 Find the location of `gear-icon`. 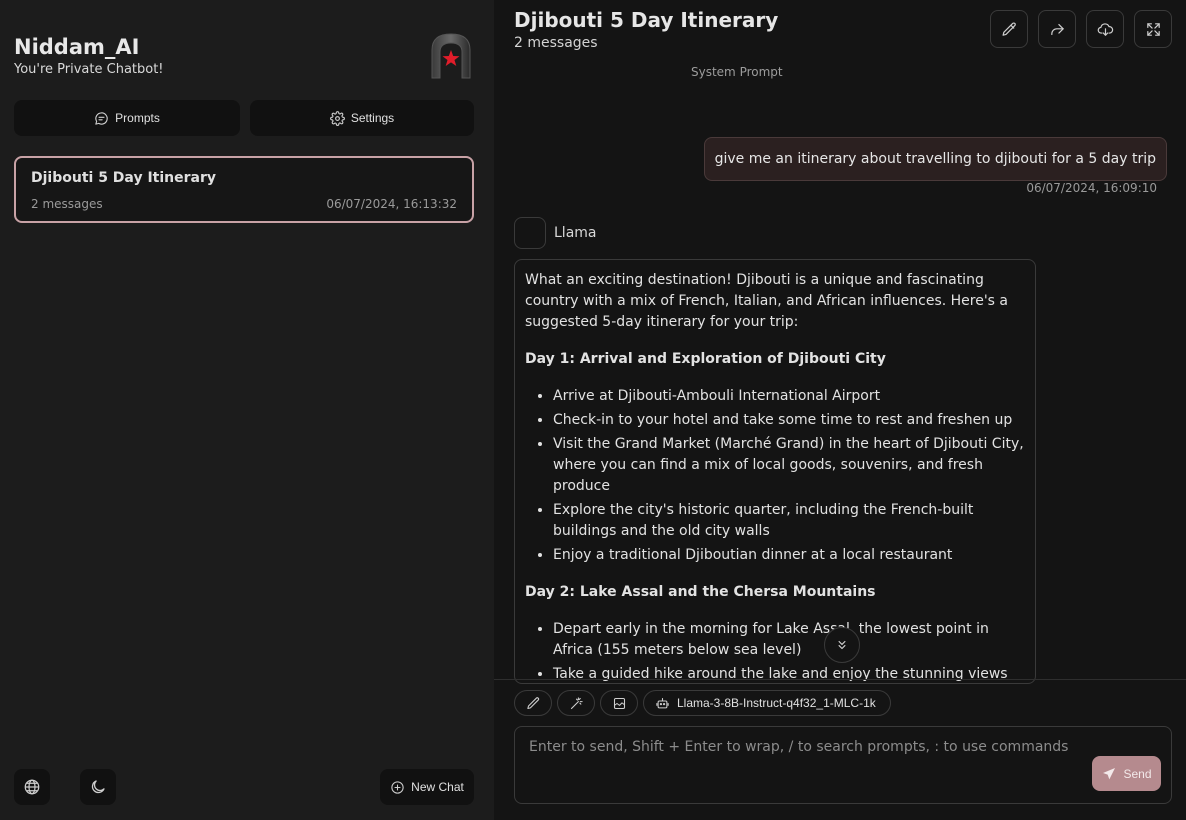

gear-icon is located at coordinates (337, 118).